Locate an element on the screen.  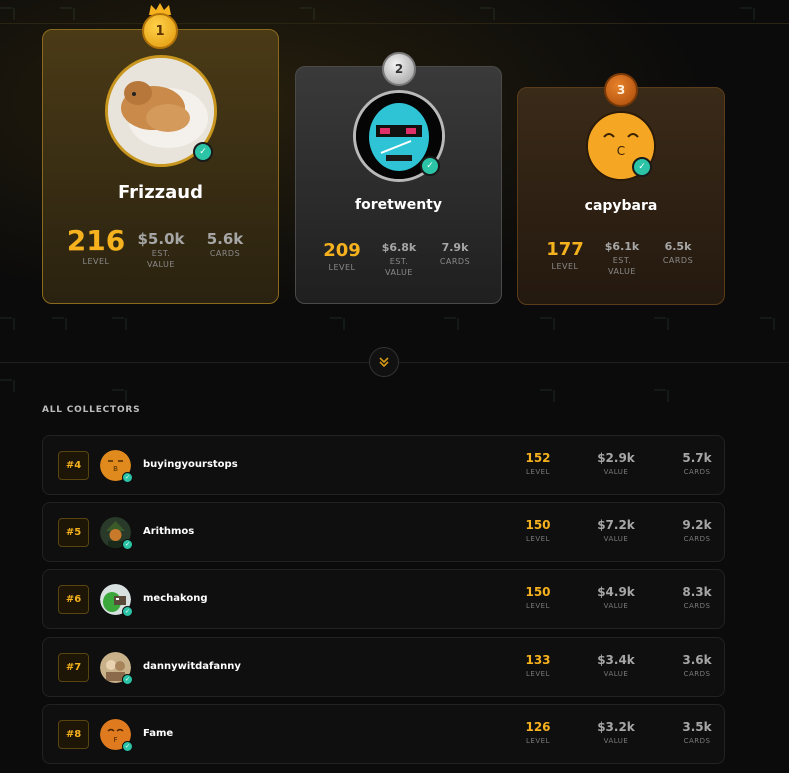
value-stat: $7.2k VALUE is located at coordinates (616, 530).